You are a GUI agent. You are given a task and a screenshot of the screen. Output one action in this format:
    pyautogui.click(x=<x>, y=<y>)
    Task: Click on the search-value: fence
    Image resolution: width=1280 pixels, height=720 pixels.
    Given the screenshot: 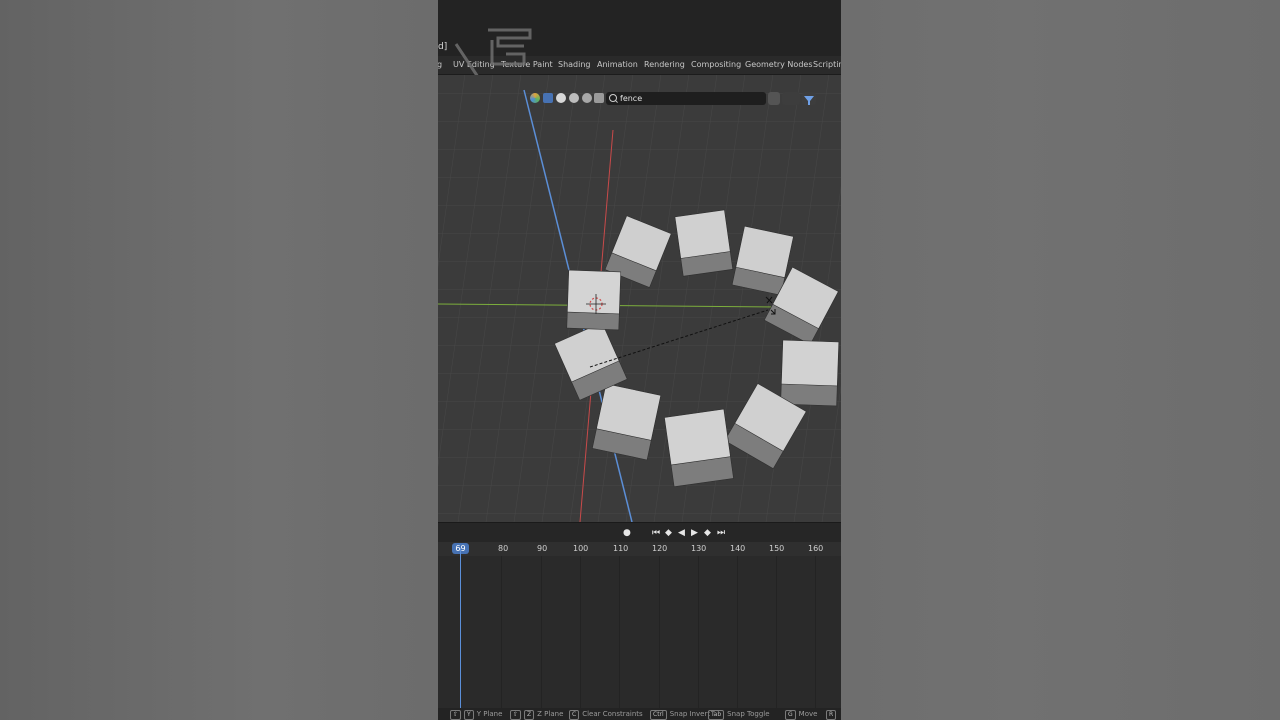 What is the action you would take?
    pyautogui.click(x=631, y=98)
    